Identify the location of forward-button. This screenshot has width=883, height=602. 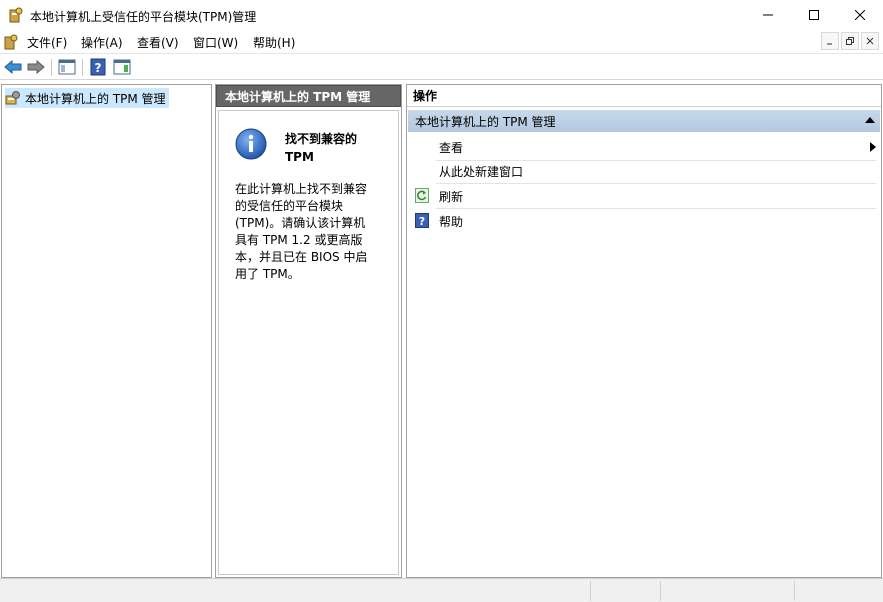
(36, 67).